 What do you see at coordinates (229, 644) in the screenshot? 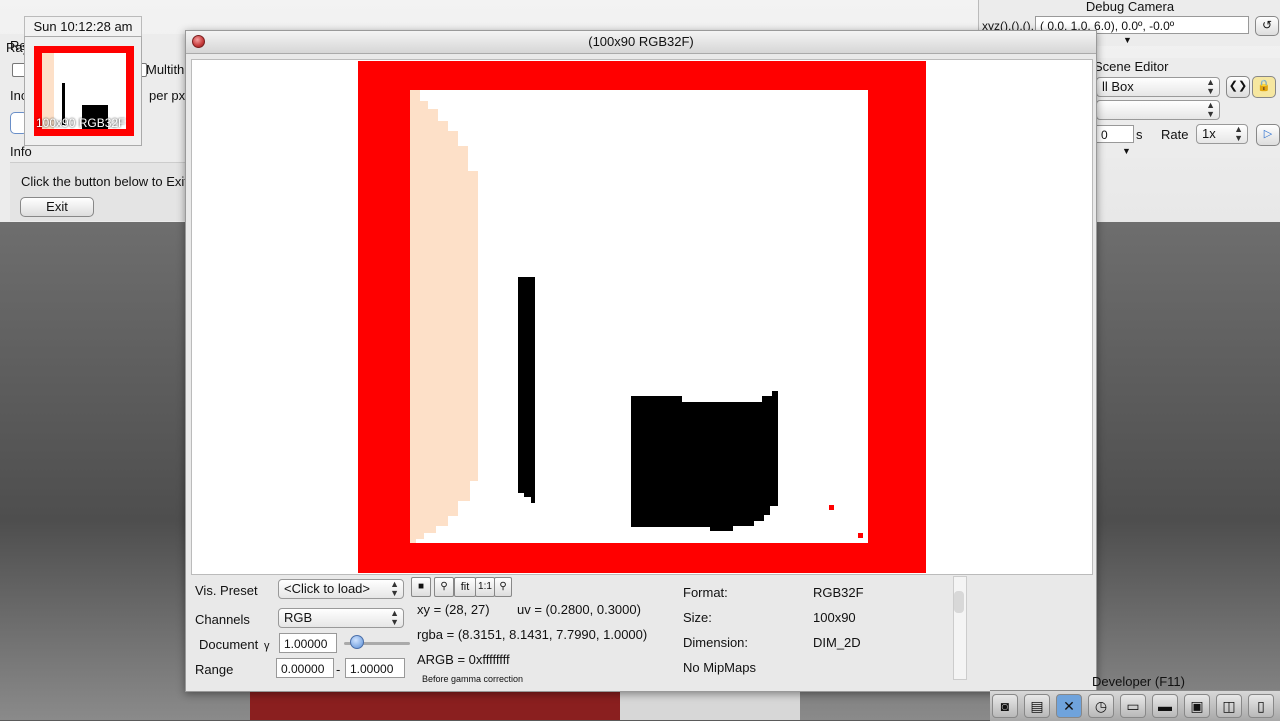
I see `document-label: Document` at bounding box center [229, 644].